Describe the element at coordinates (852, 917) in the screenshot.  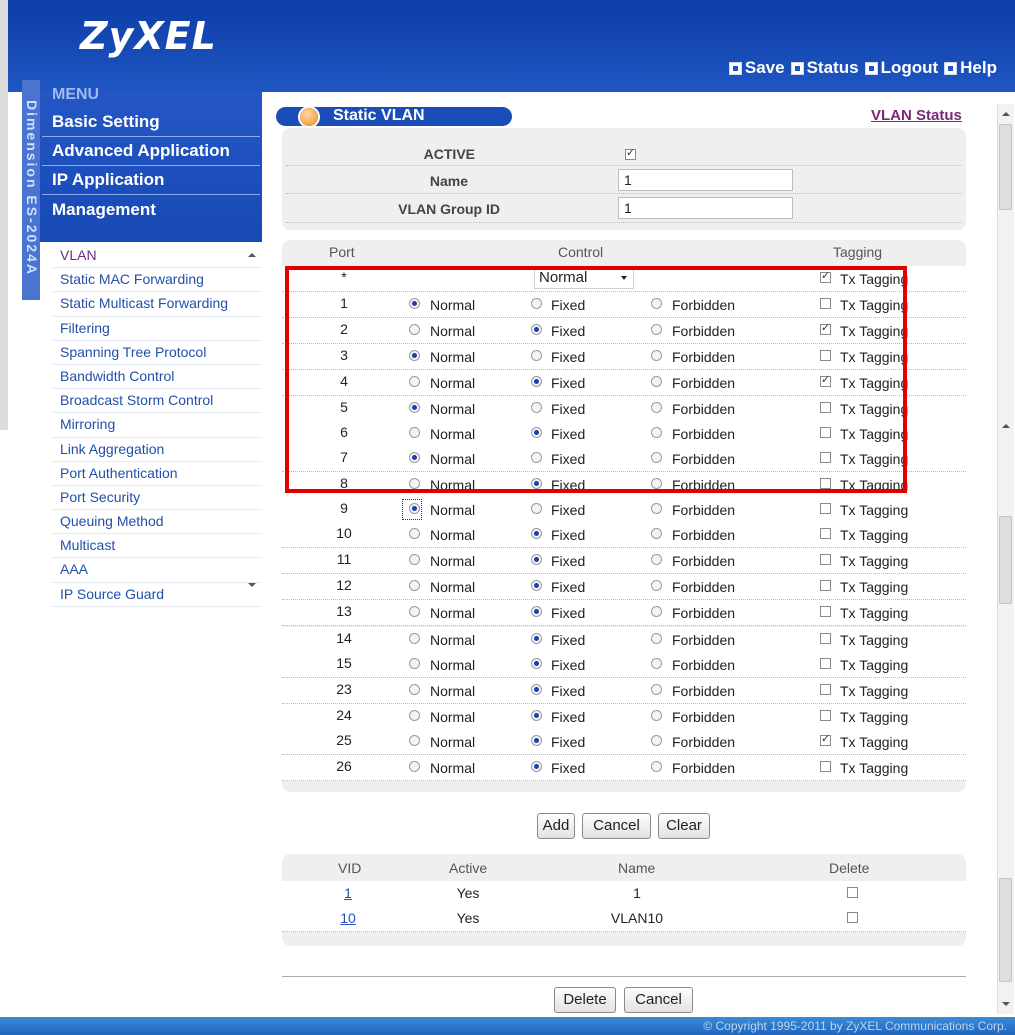
I see `delete-checkbox` at that location.